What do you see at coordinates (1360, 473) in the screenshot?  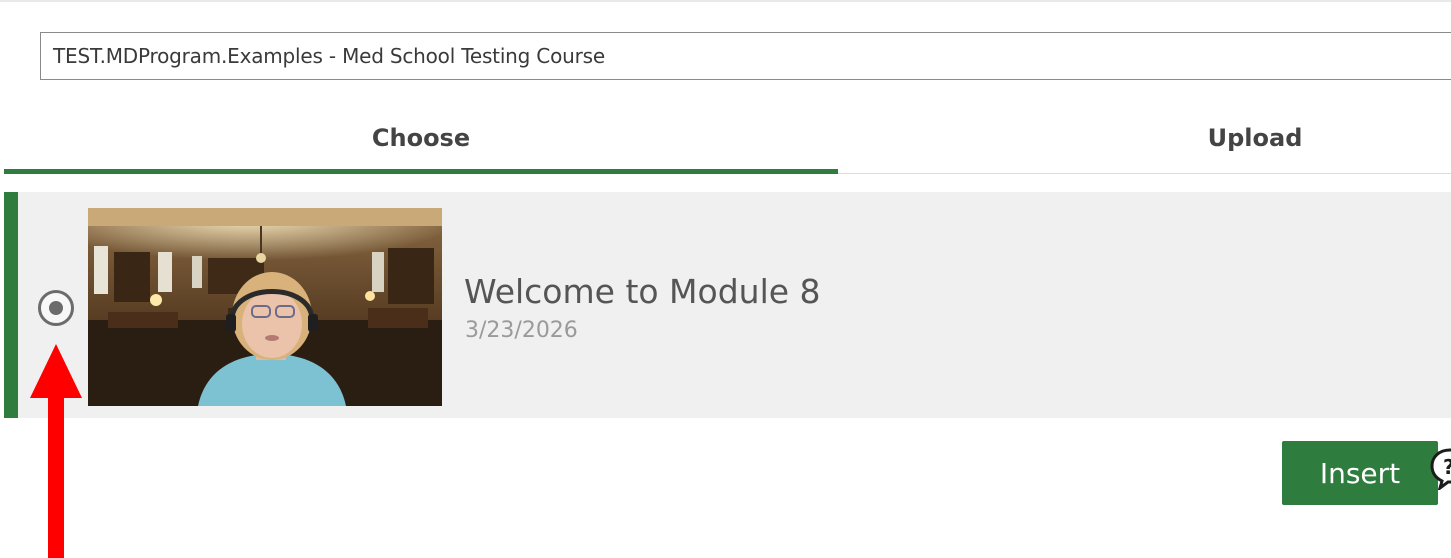 I see `insert-button: Insert` at bounding box center [1360, 473].